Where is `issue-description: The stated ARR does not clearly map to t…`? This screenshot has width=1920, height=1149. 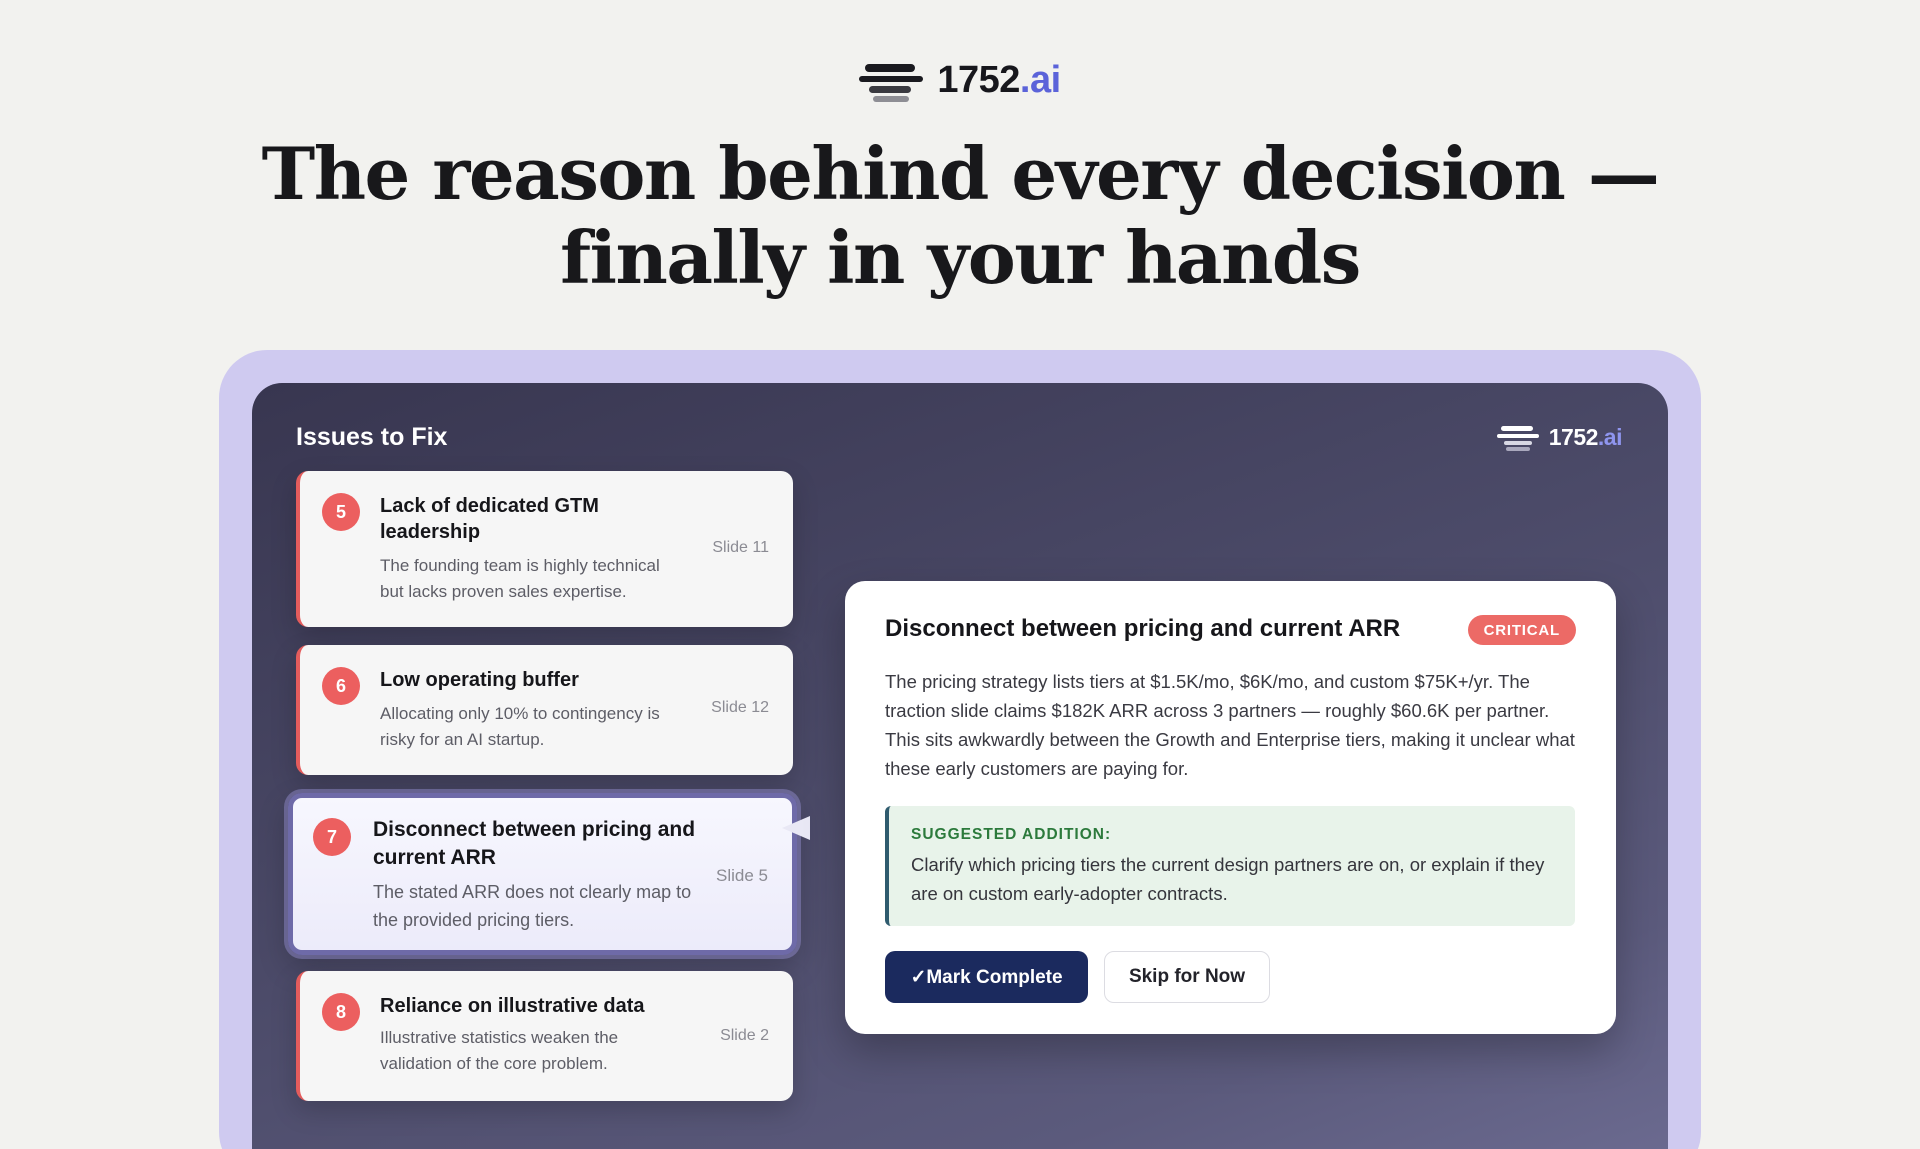 issue-description: The stated ARR does not clearly map to t… is located at coordinates (532, 906).